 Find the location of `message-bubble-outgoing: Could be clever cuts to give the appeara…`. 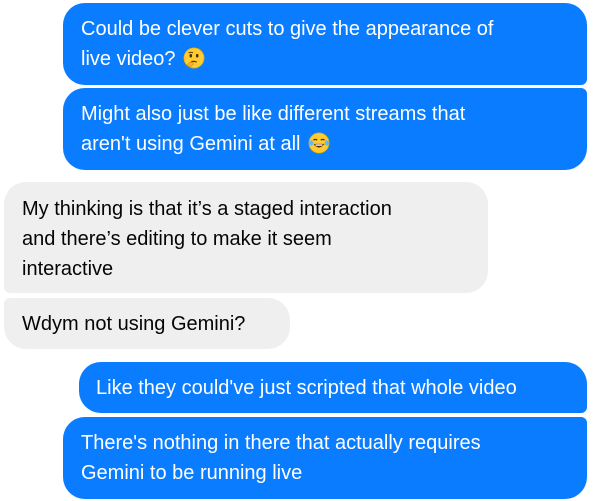

message-bubble-outgoing: Could be clever cuts to give the appeara… is located at coordinates (325, 44).